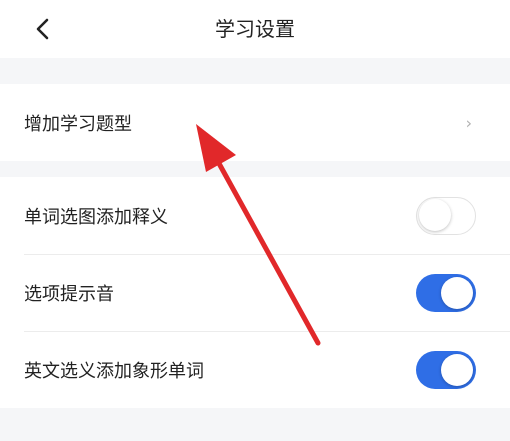 The image size is (510, 441). Describe the element at coordinates (114, 371) in the screenshot. I see `pictographic-word-label: 英文选义添加象形单词` at that location.